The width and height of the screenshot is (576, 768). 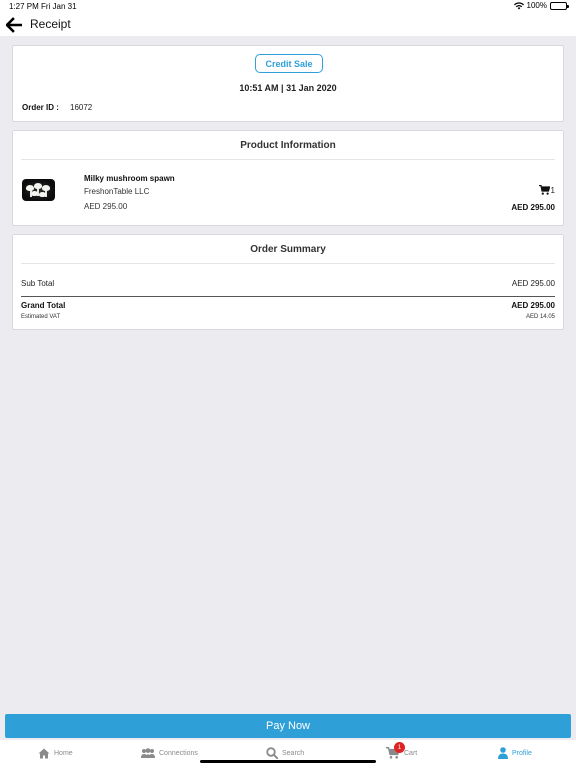 I want to click on cart-icon, so click(x=544, y=190).